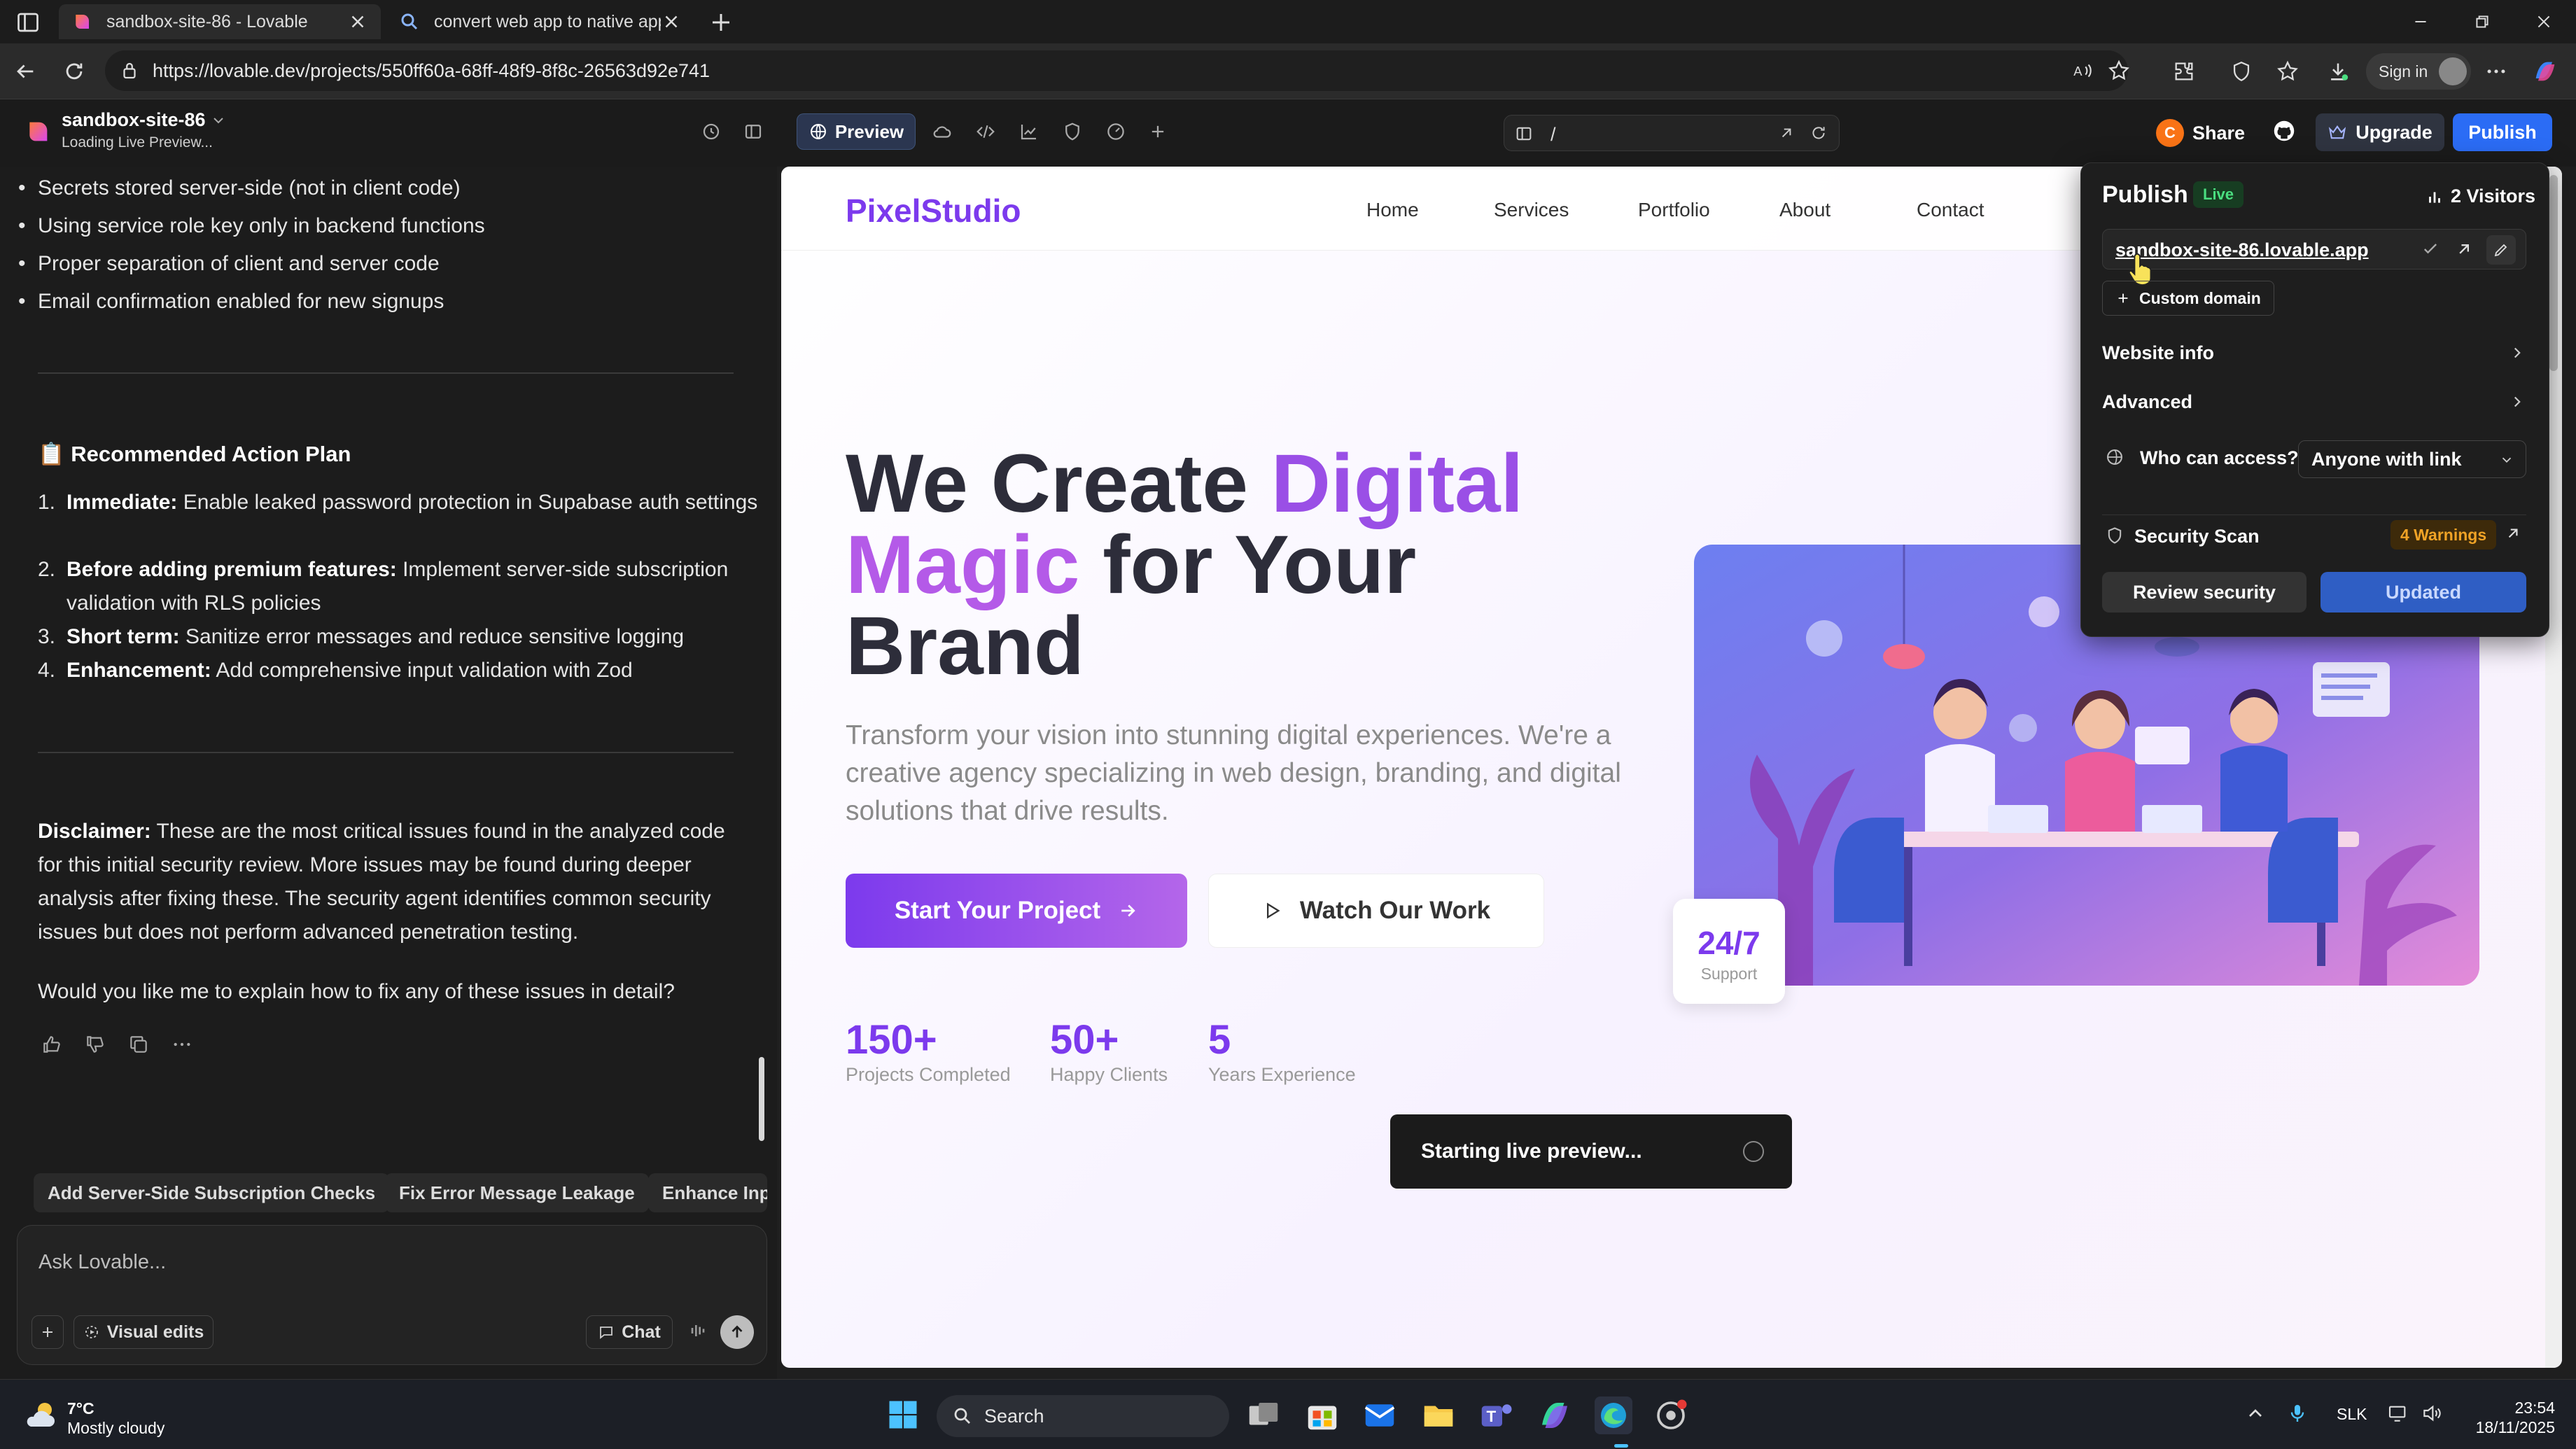 The width and height of the screenshot is (2576, 1449). I want to click on outlook-icon, so click(1380, 1415).